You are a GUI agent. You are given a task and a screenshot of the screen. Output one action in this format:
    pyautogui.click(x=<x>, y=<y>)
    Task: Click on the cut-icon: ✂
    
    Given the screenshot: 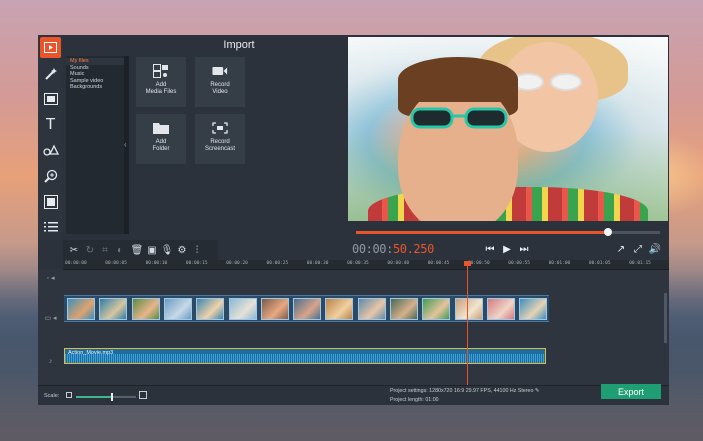 What is the action you would take?
    pyautogui.click(x=74, y=250)
    